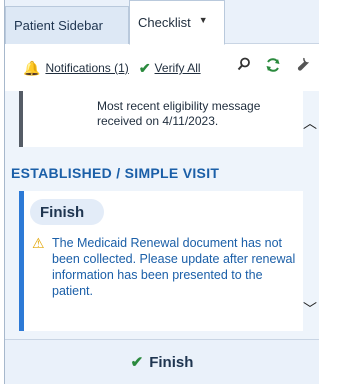 Image resolution: width=347 pixels, height=384 pixels. Describe the element at coordinates (302, 67) in the screenshot. I see `wrench-icon` at that location.